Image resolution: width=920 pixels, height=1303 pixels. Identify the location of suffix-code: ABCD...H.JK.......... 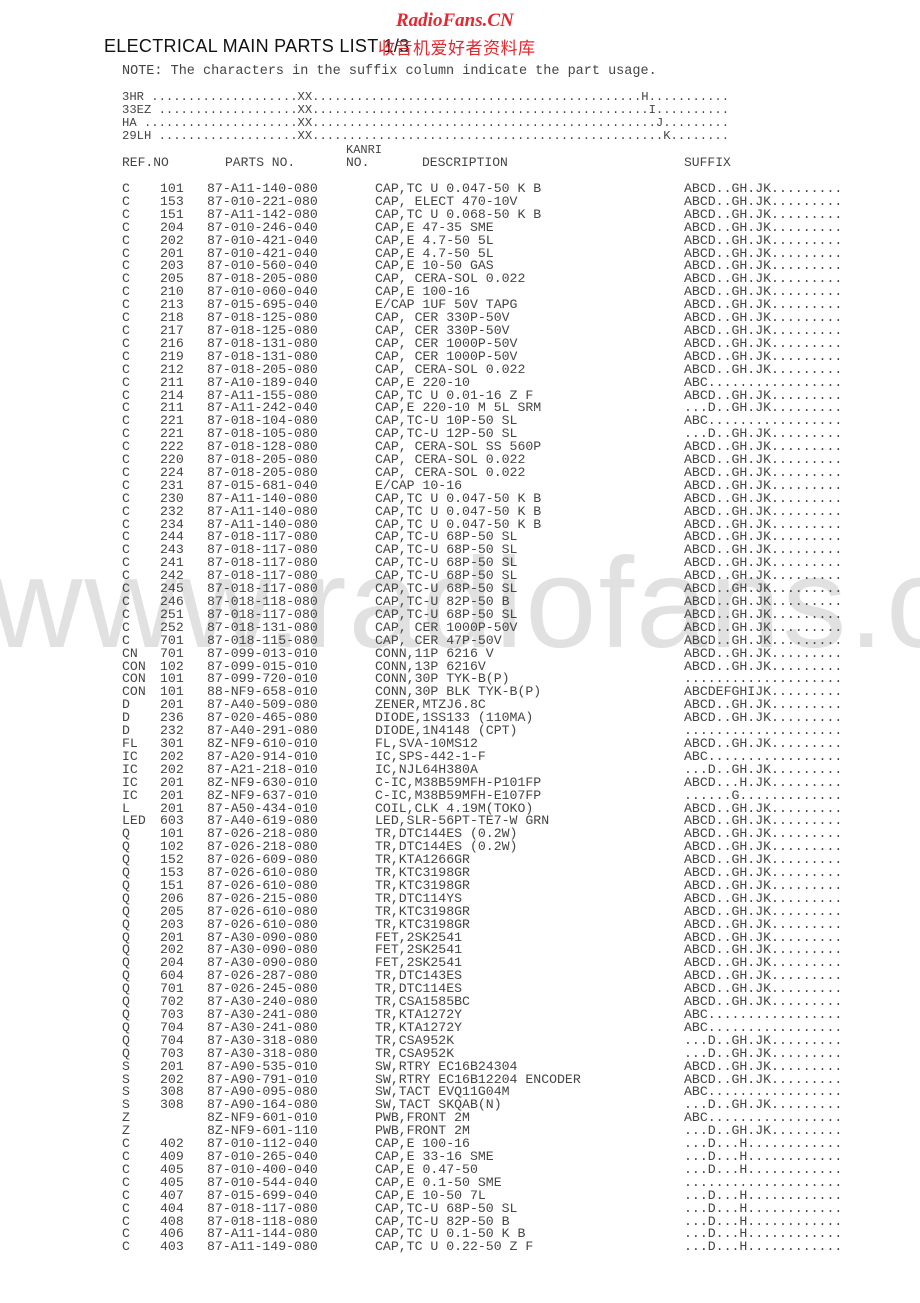
(763, 782).